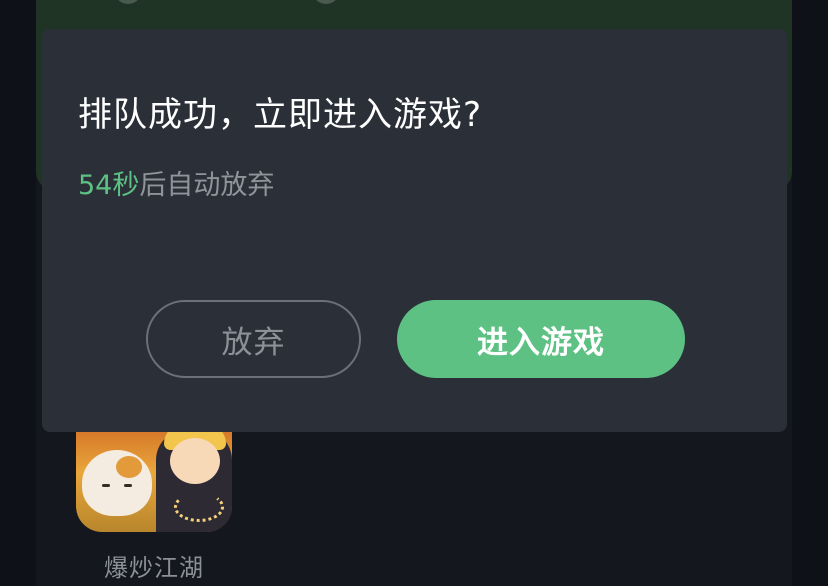 This screenshot has height=586, width=828. Describe the element at coordinates (207, 185) in the screenshot. I see `countdown-suffix: 后自动放弃` at that location.